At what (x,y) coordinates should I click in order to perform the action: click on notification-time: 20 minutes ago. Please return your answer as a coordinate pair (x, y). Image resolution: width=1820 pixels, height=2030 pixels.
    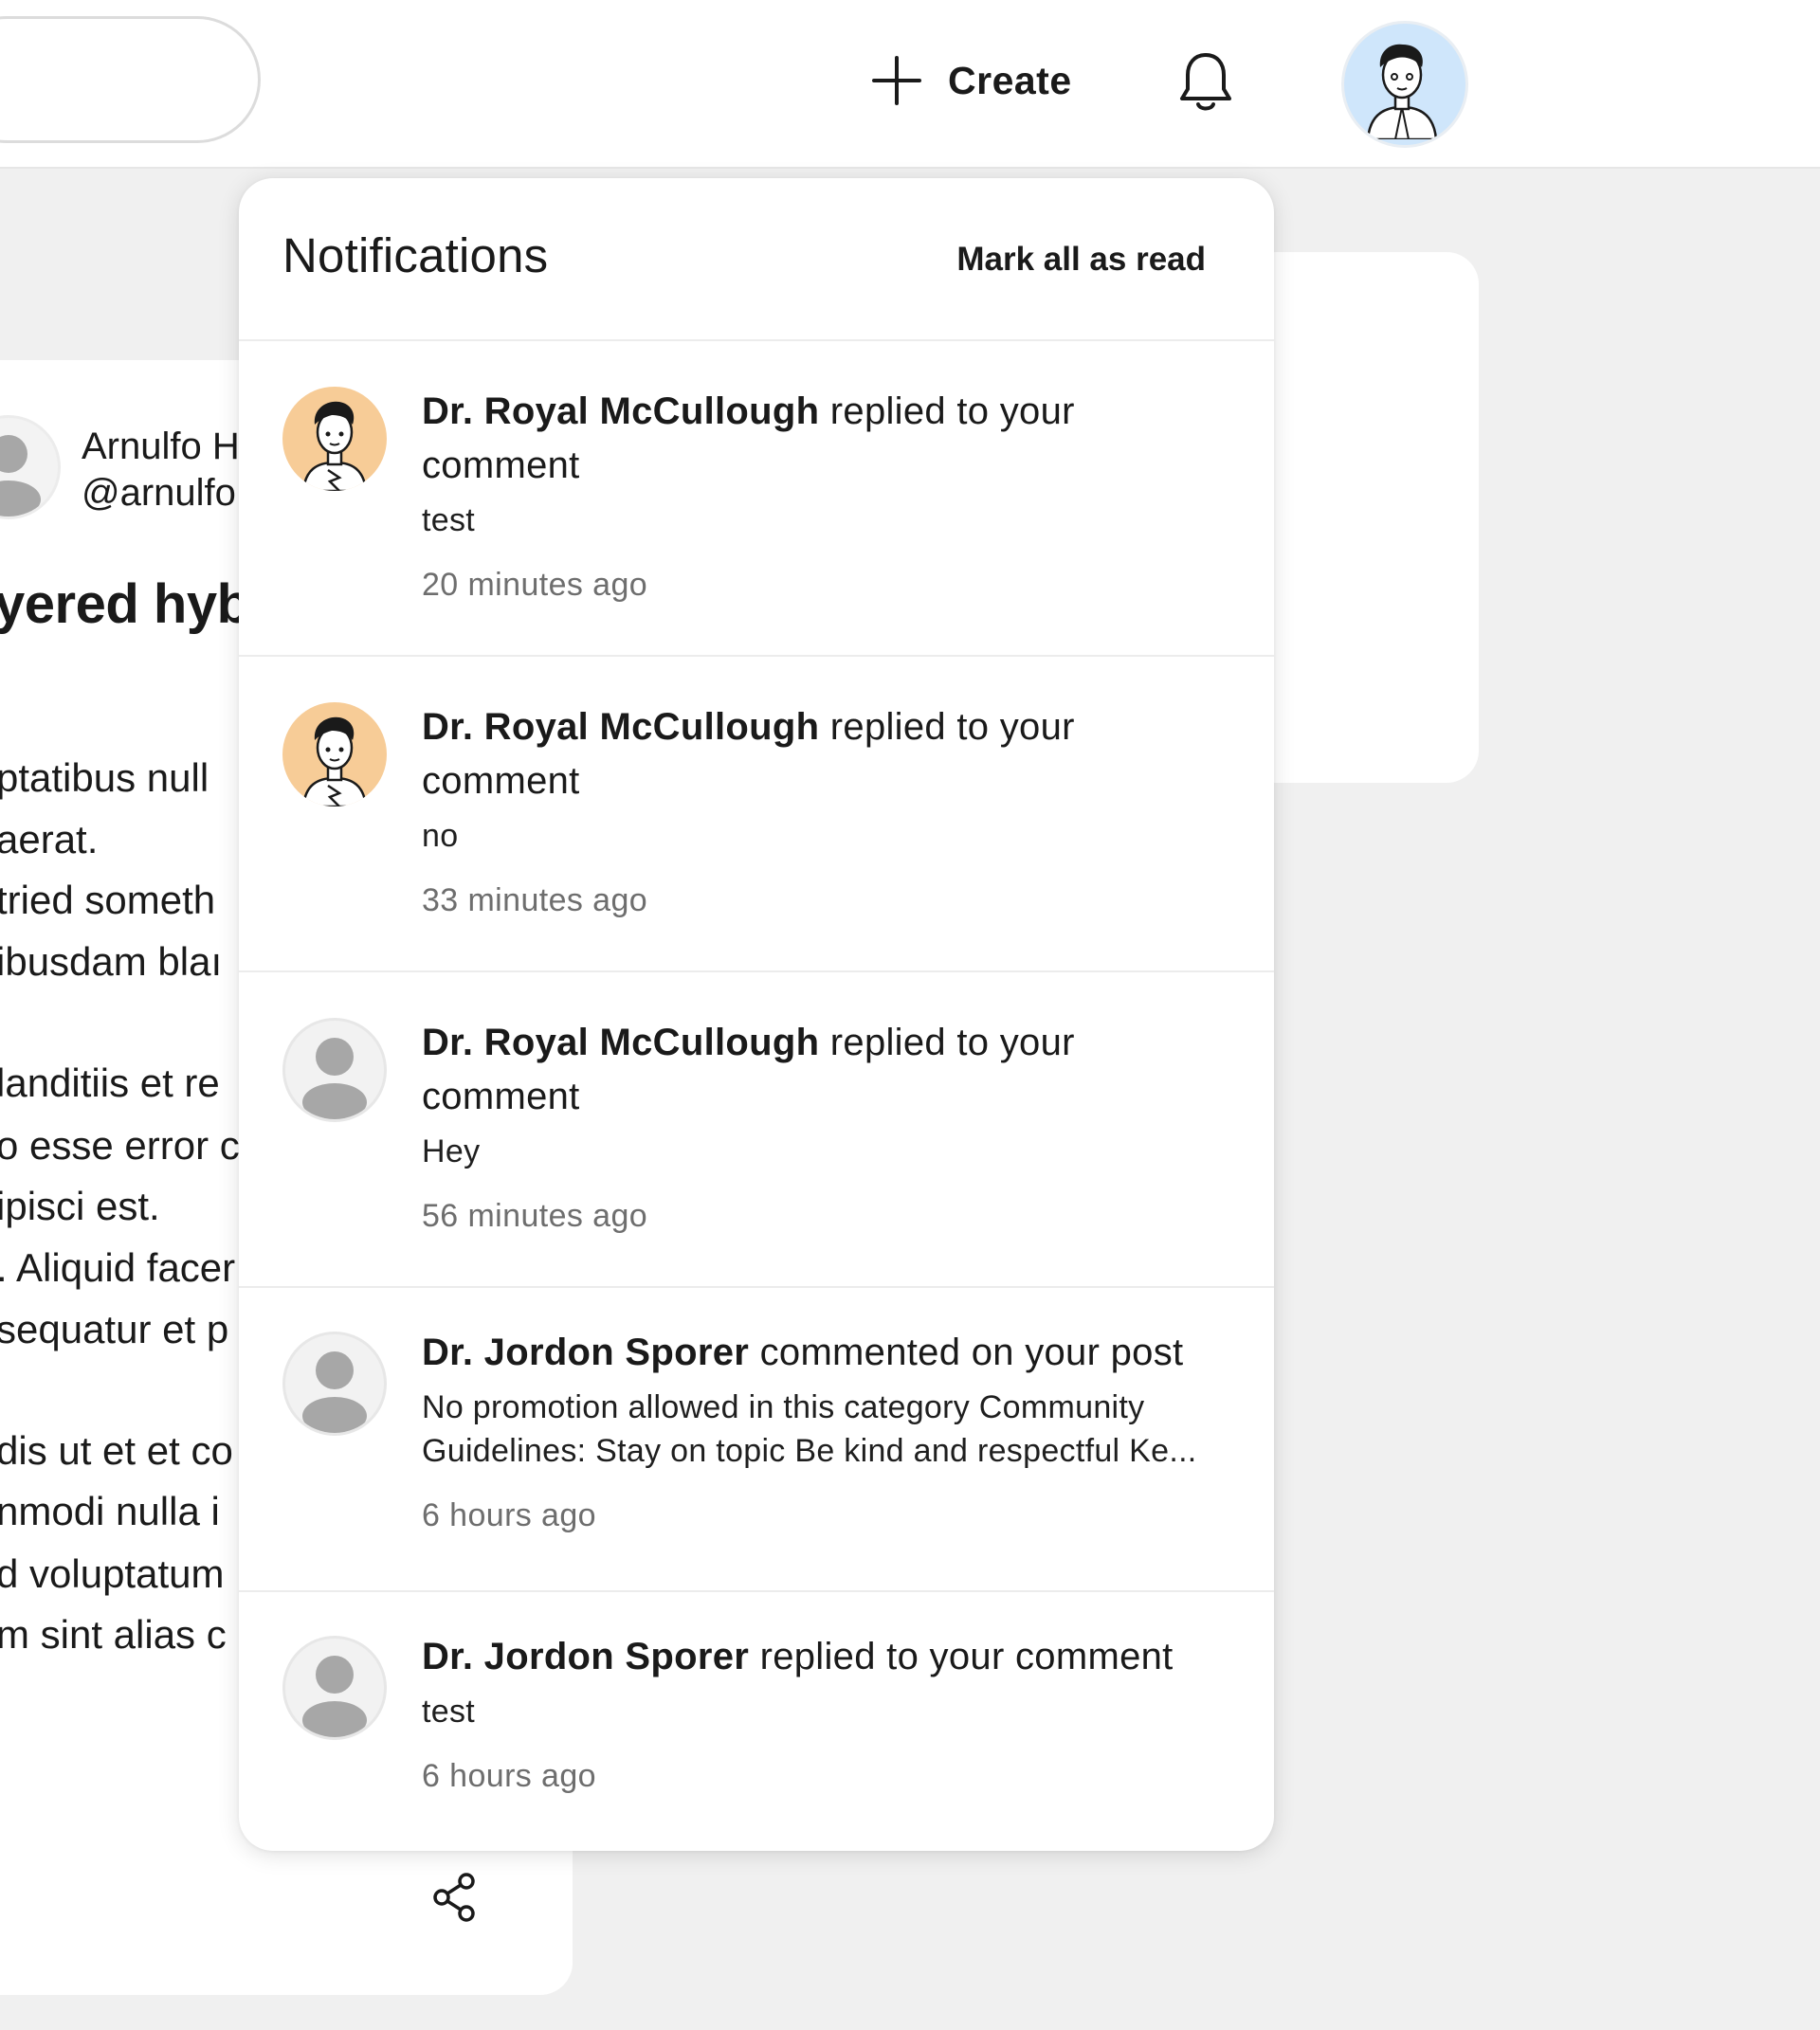
    Looking at the image, I should click on (535, 585).